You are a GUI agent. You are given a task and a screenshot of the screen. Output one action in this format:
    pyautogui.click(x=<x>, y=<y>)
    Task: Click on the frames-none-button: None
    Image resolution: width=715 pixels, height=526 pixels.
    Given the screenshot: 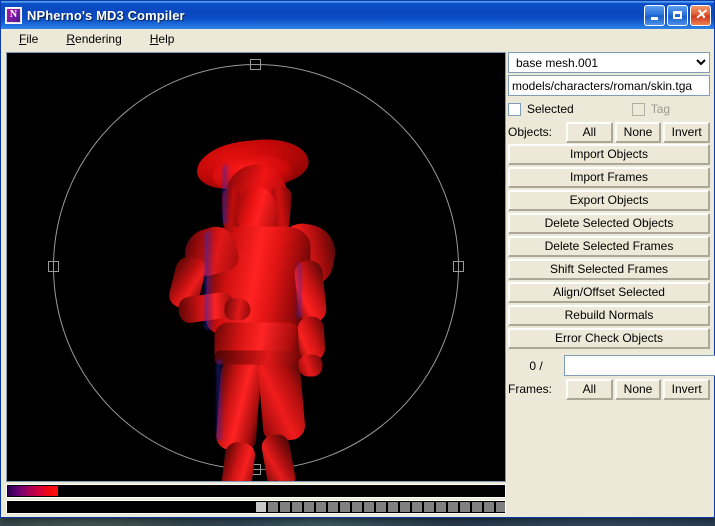 What is the action you would take?
    pyautogui.click(x=638, y=389)
    